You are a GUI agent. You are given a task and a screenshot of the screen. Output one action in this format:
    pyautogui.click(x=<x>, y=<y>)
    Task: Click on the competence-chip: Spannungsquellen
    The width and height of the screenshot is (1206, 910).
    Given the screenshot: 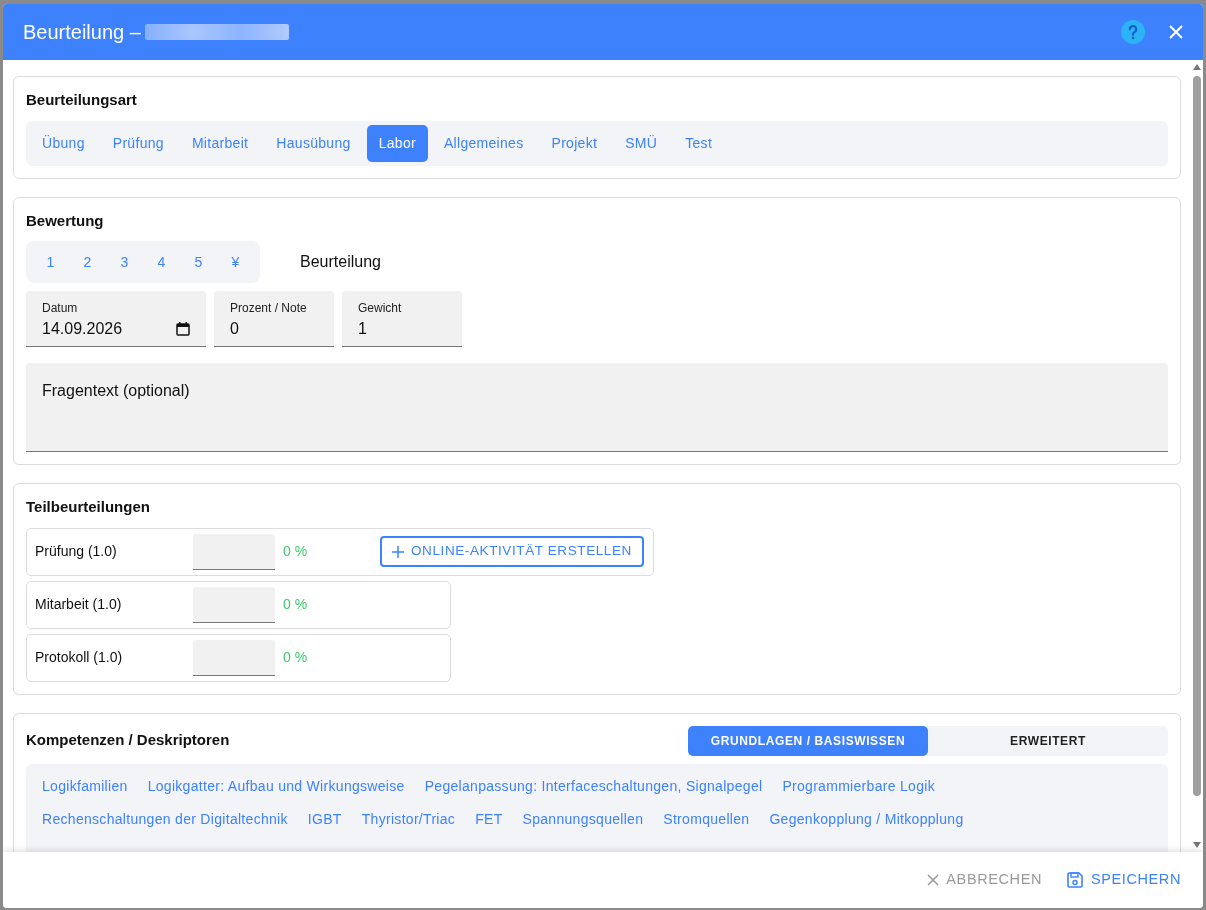 What is the action you would take?
    pyautogui.click(x=583, y=817)
    